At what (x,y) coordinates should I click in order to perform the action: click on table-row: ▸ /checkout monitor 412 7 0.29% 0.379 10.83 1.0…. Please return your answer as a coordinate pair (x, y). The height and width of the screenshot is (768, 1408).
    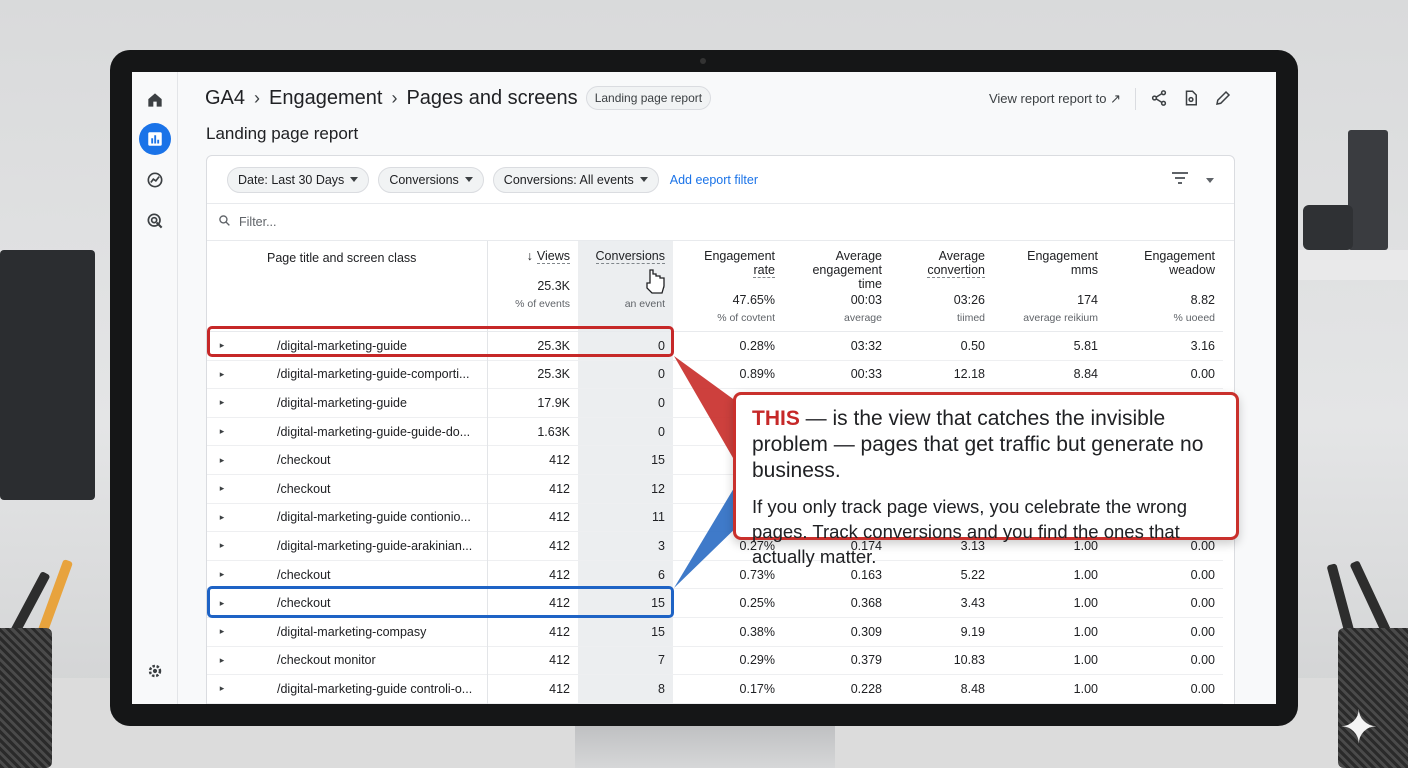
    Looking at the image, I should click on (715, 660).